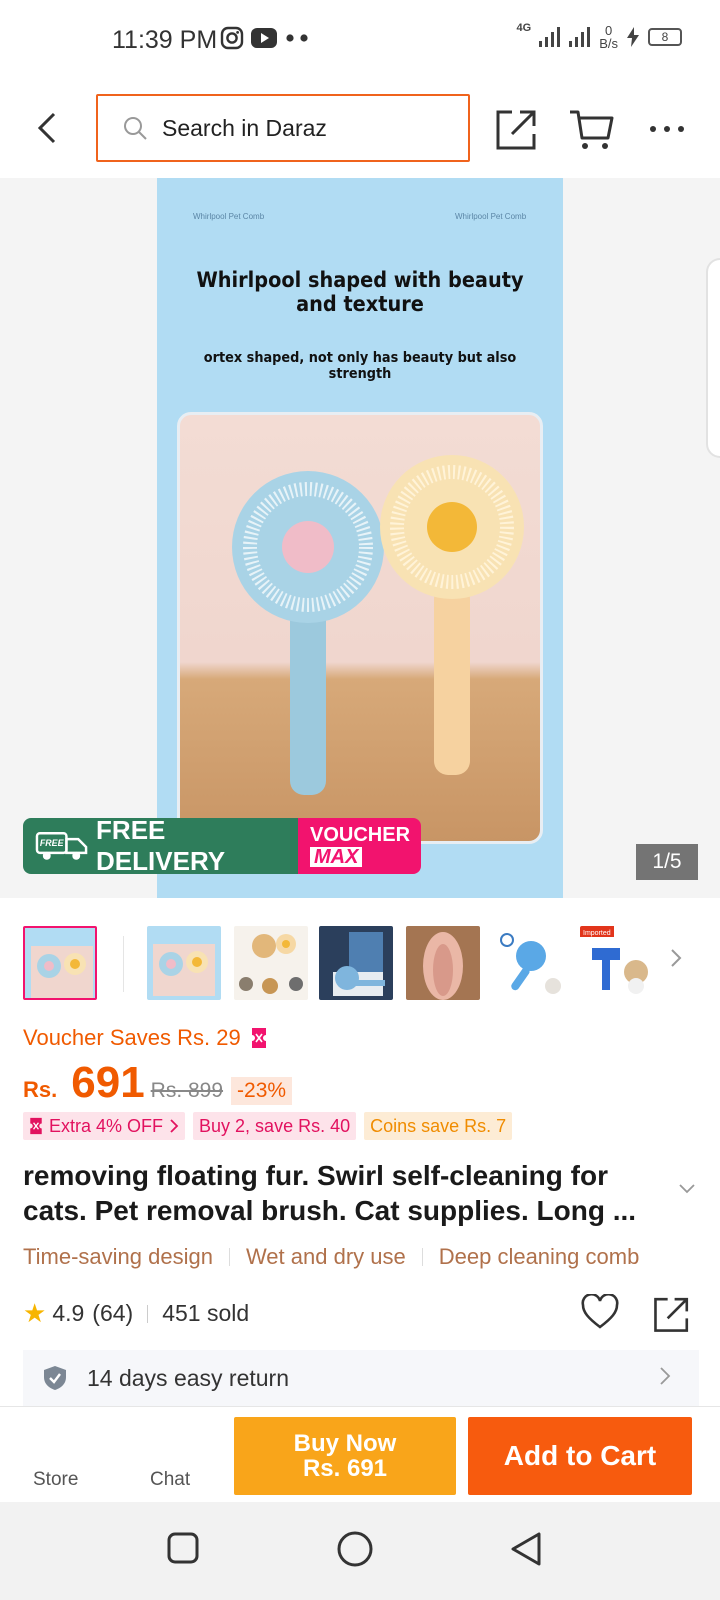 Image resolution: width=720 pixels, height=1600 pixels. I want to click on voucher-savings-text: Voucher Saves Rs. 29, so click(132, 1037).